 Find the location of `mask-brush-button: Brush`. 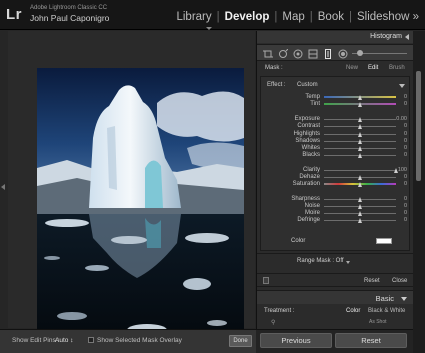

mask-brush-button: Brush is located at coordinates (397, 68).